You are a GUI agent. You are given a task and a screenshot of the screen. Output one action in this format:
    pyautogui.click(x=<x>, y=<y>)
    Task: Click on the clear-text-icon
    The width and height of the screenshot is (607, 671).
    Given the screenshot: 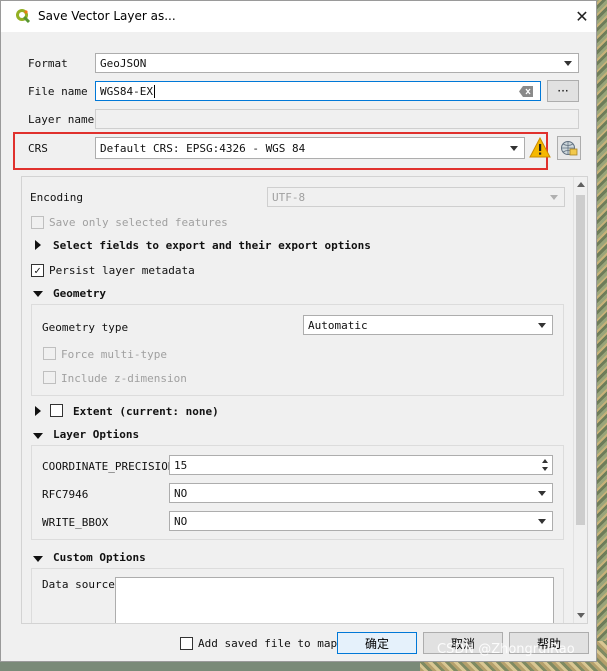 What is the action you would take?
    pyautogui.click(x=526, y=91)
    